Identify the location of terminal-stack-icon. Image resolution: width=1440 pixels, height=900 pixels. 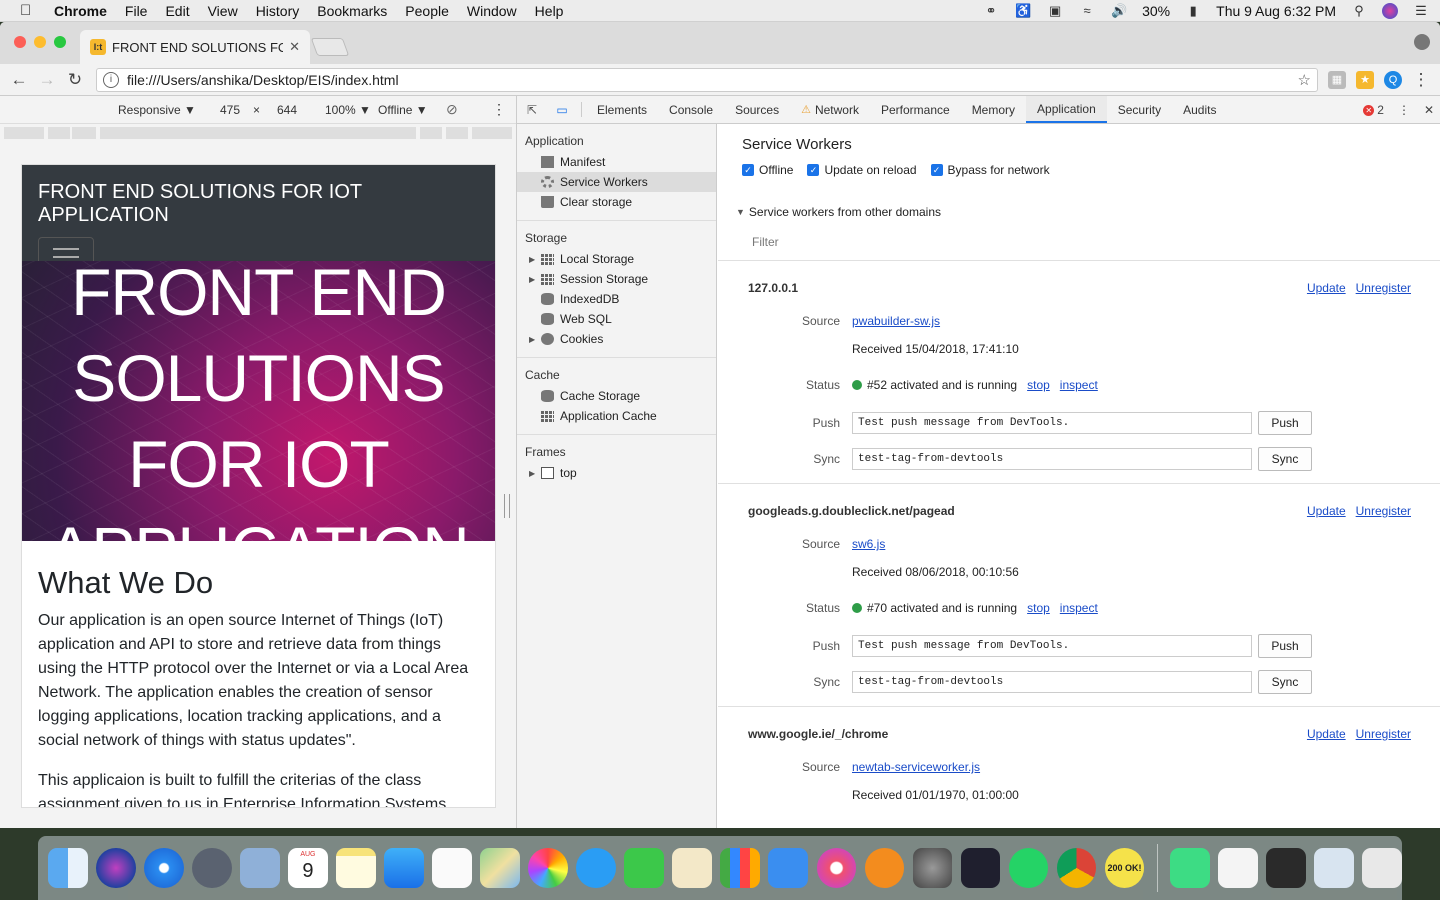
(1286, 868).